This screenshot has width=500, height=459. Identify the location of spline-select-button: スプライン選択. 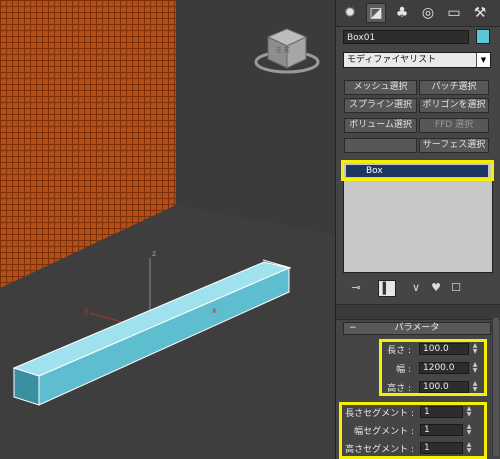
(380, 105).